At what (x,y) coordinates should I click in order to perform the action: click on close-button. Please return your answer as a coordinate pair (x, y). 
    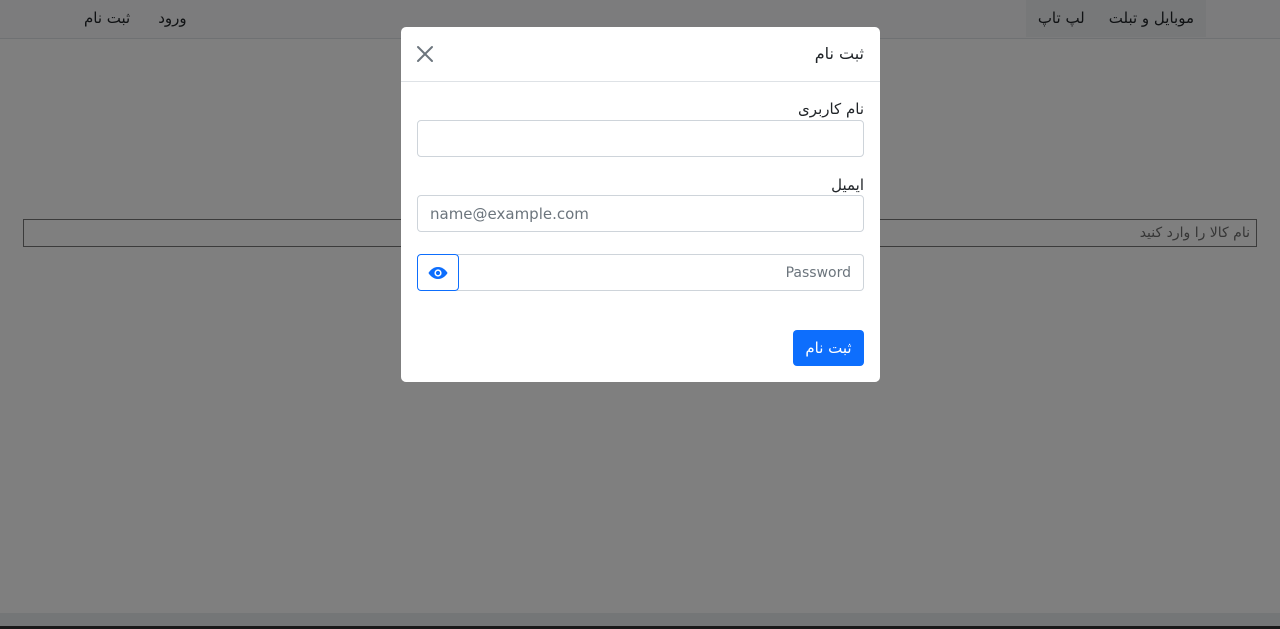
    Looking at the image, I should click on (425, 54).